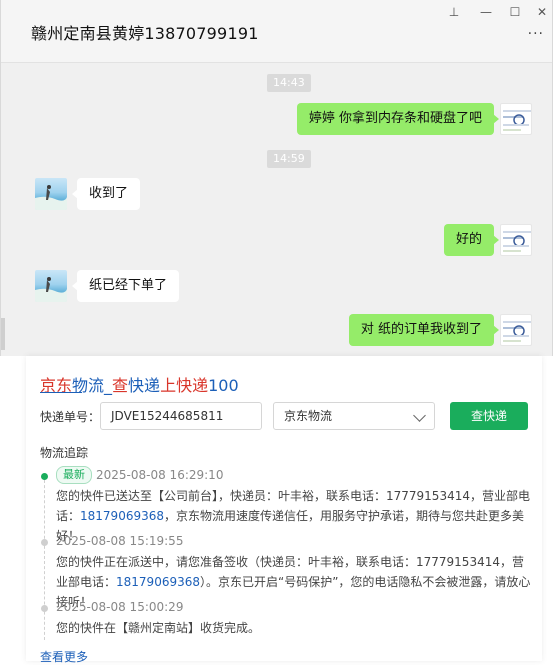 Image resolution: width=553 pixels, height=665 pixels. What do you see at coordinates (308, 416) in the screenshot?
I see `carrier-select-value: 京东物流` at bounding box center [308, 416].